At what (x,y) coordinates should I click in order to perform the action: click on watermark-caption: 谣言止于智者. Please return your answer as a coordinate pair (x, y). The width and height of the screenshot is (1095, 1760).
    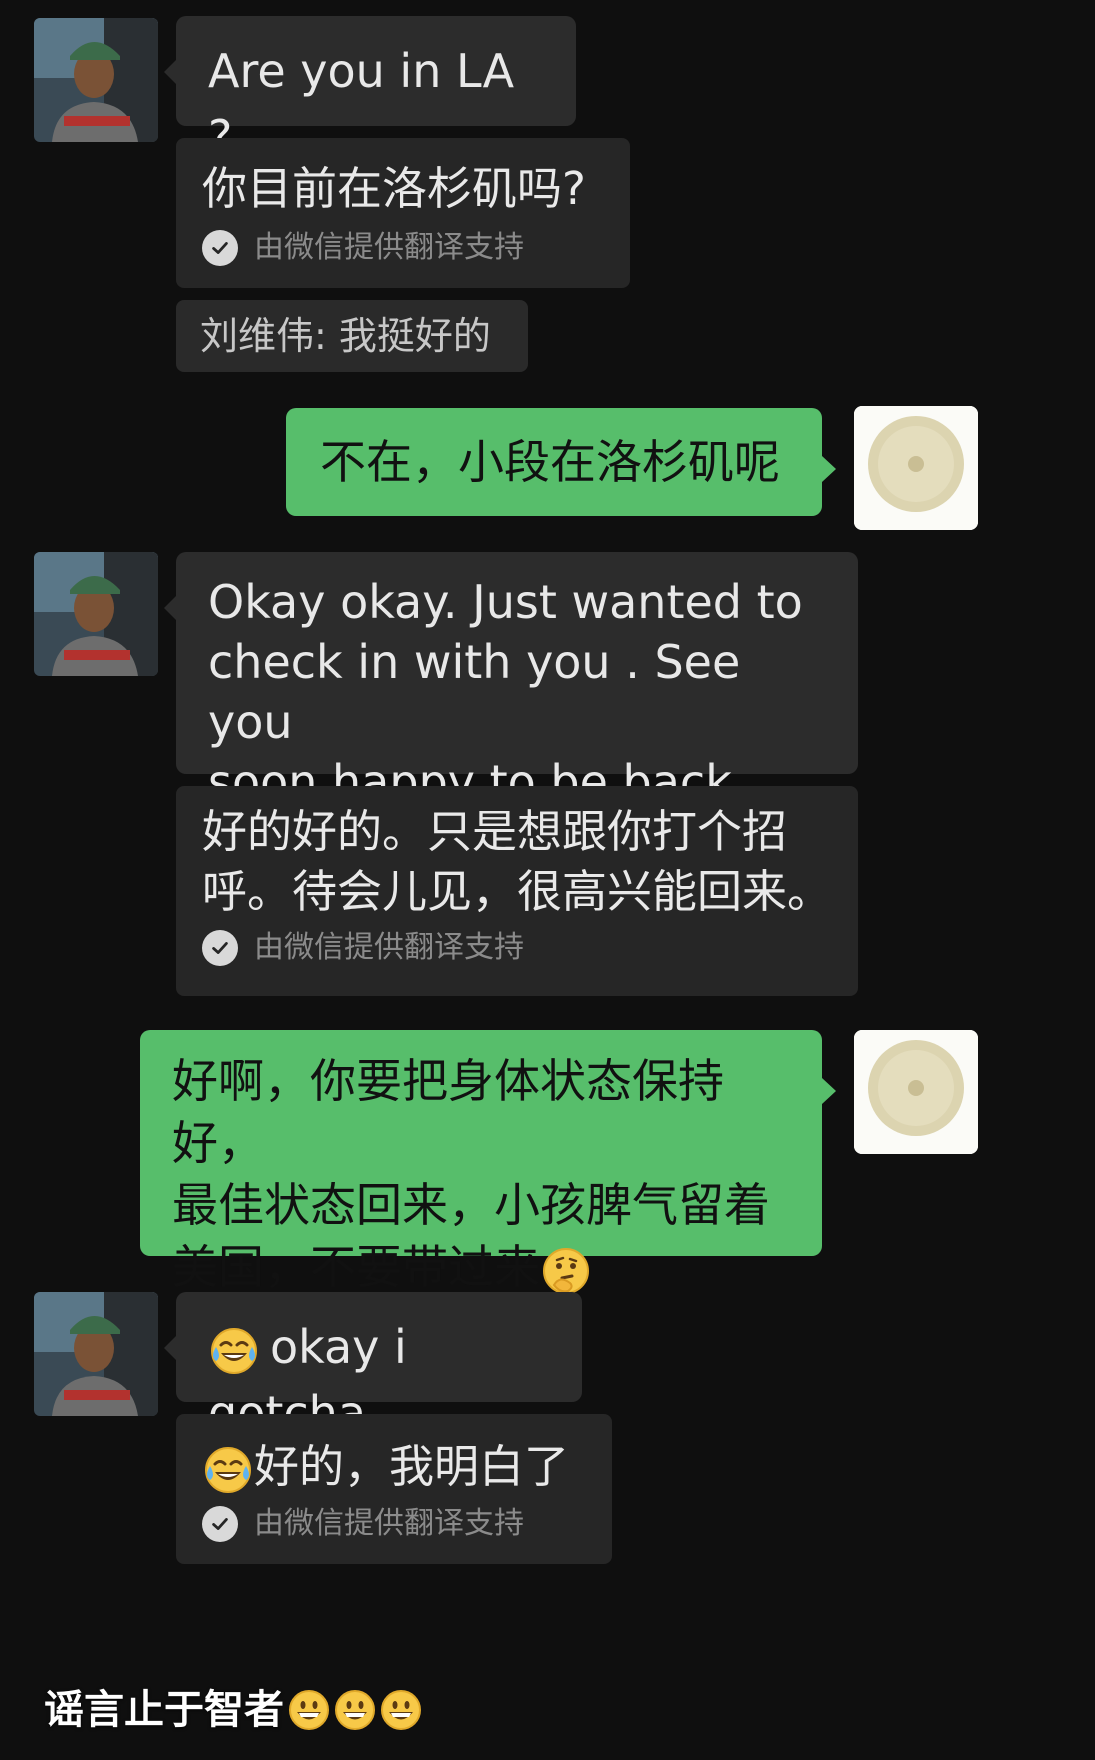
    Looking at the image, I should click on (233, 1710).